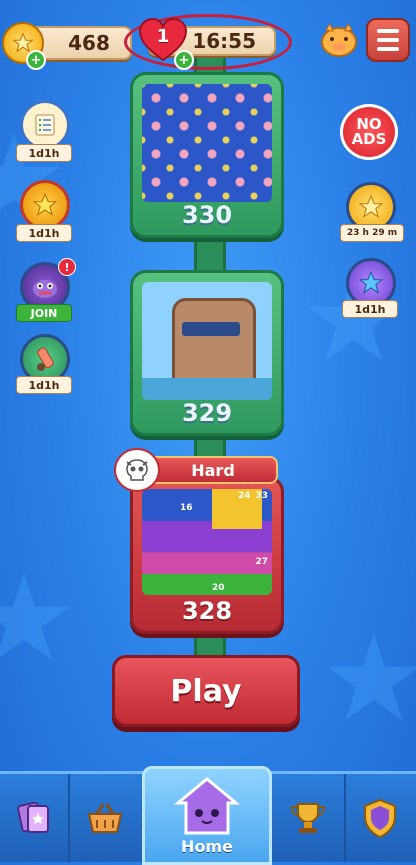  What do you see at coordinates (207, 215) in the screenshot?
I see `level-number: 330` at bounding box center [207, 215].